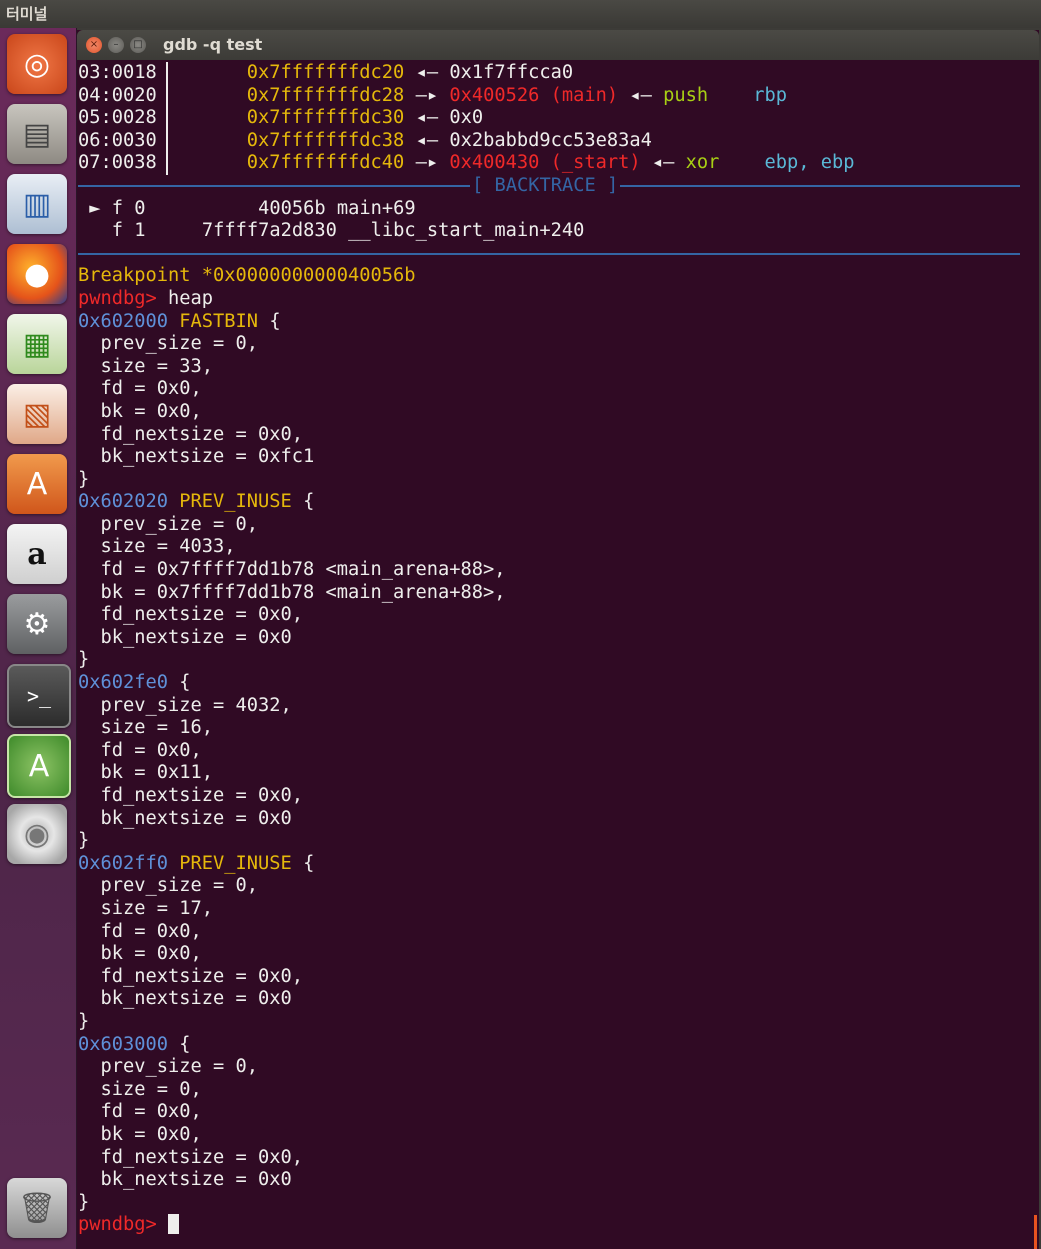 This screenshot has width=1041, height=1249. What do you see at coordinates (37, 344) in the screenshot?
I see `launcher-calc-icon: ▦` at bounding box center [37, 344].